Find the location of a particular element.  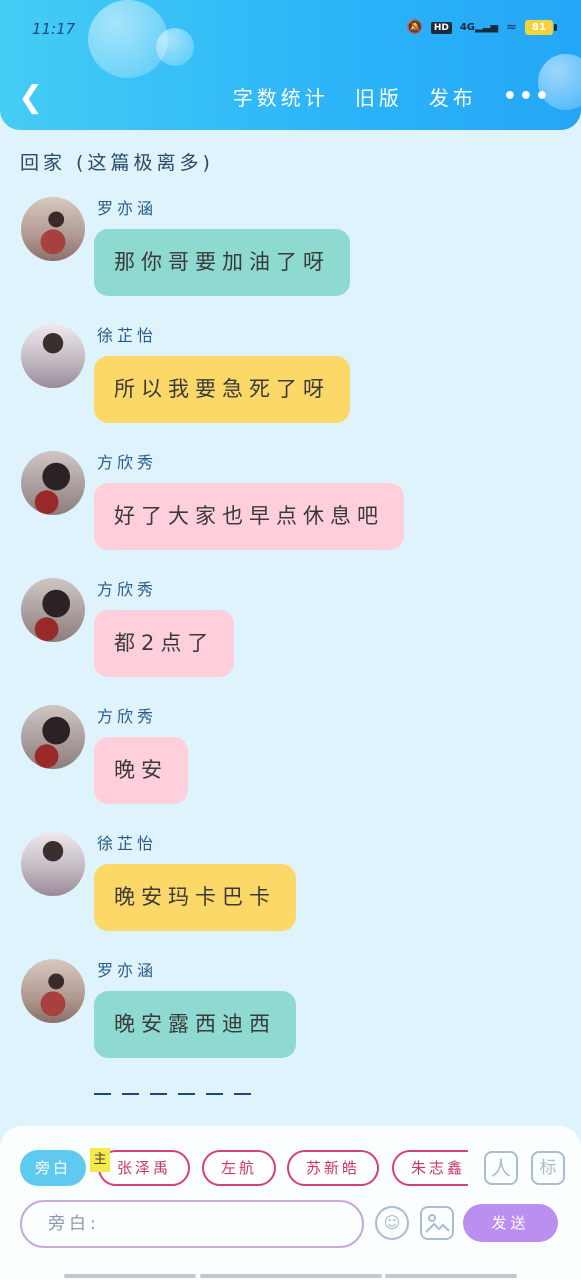

battery-level: 81 is located at coordinates (539, 27).